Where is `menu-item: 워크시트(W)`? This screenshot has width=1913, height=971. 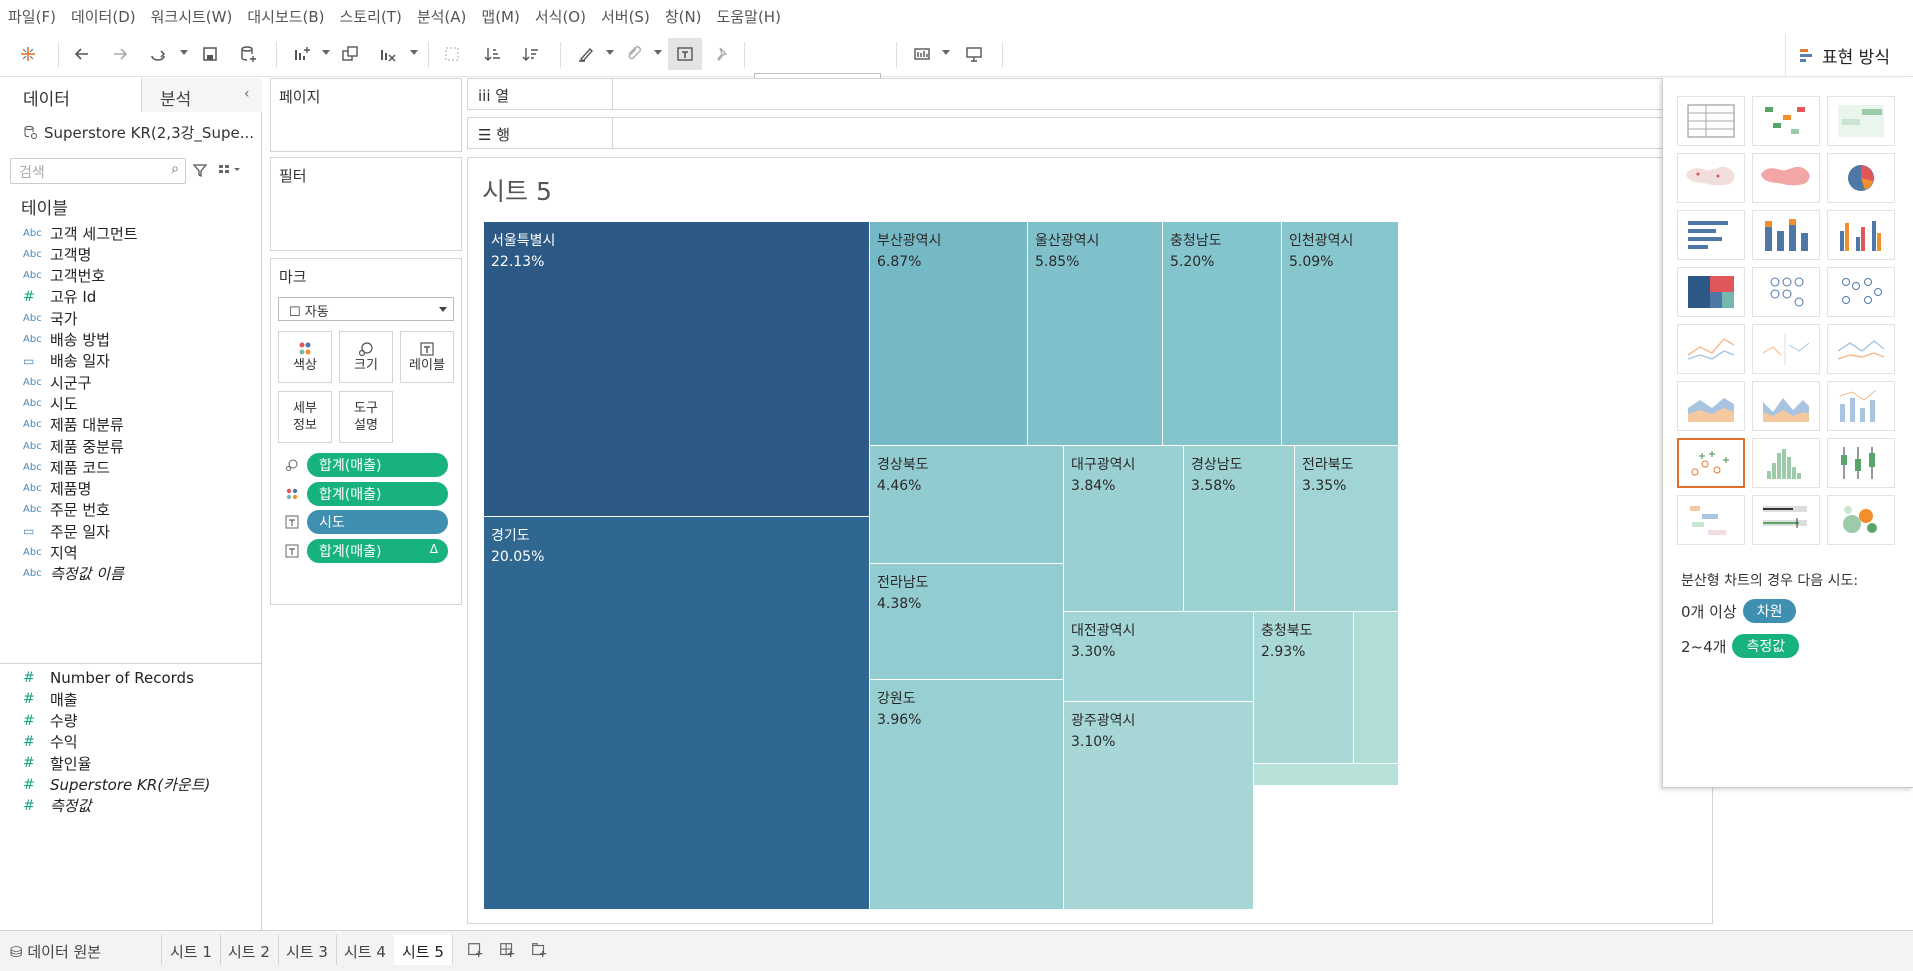
menu-item: 워크시트(W) is located at coordinates (192, 16).